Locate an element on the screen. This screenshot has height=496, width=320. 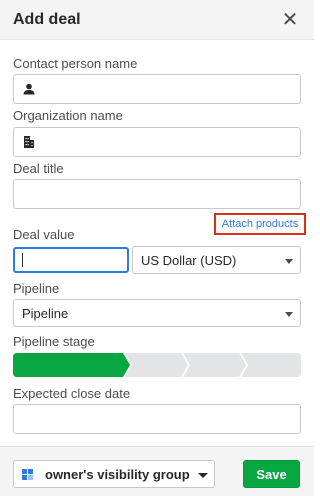
visibility-label: owner's visibility group is located at coordinates (117, 474).